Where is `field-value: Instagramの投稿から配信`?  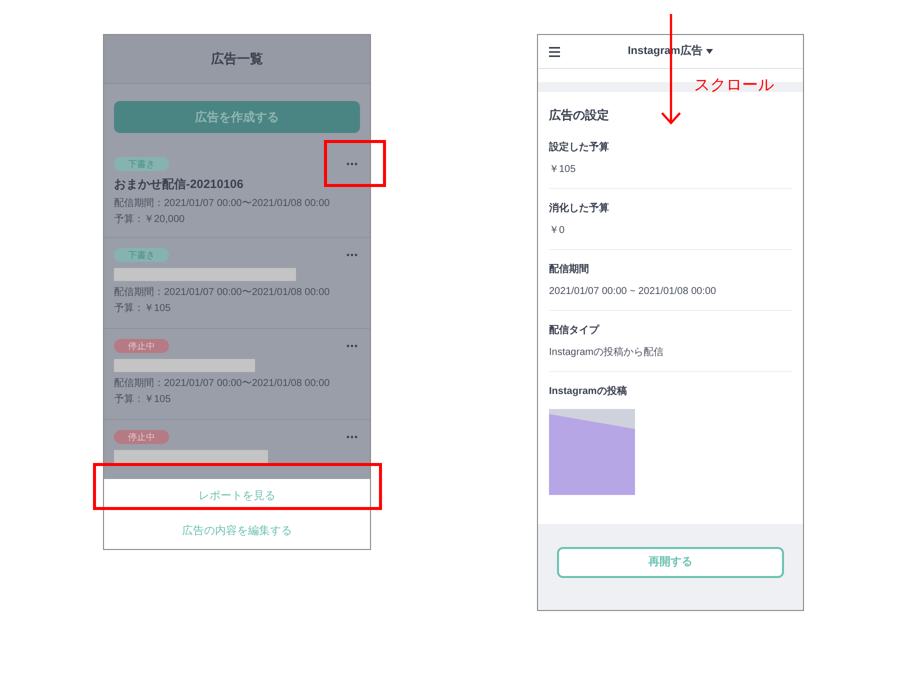
field-value: Instagramの投稿から配信 is located at coordinates (606, 353).